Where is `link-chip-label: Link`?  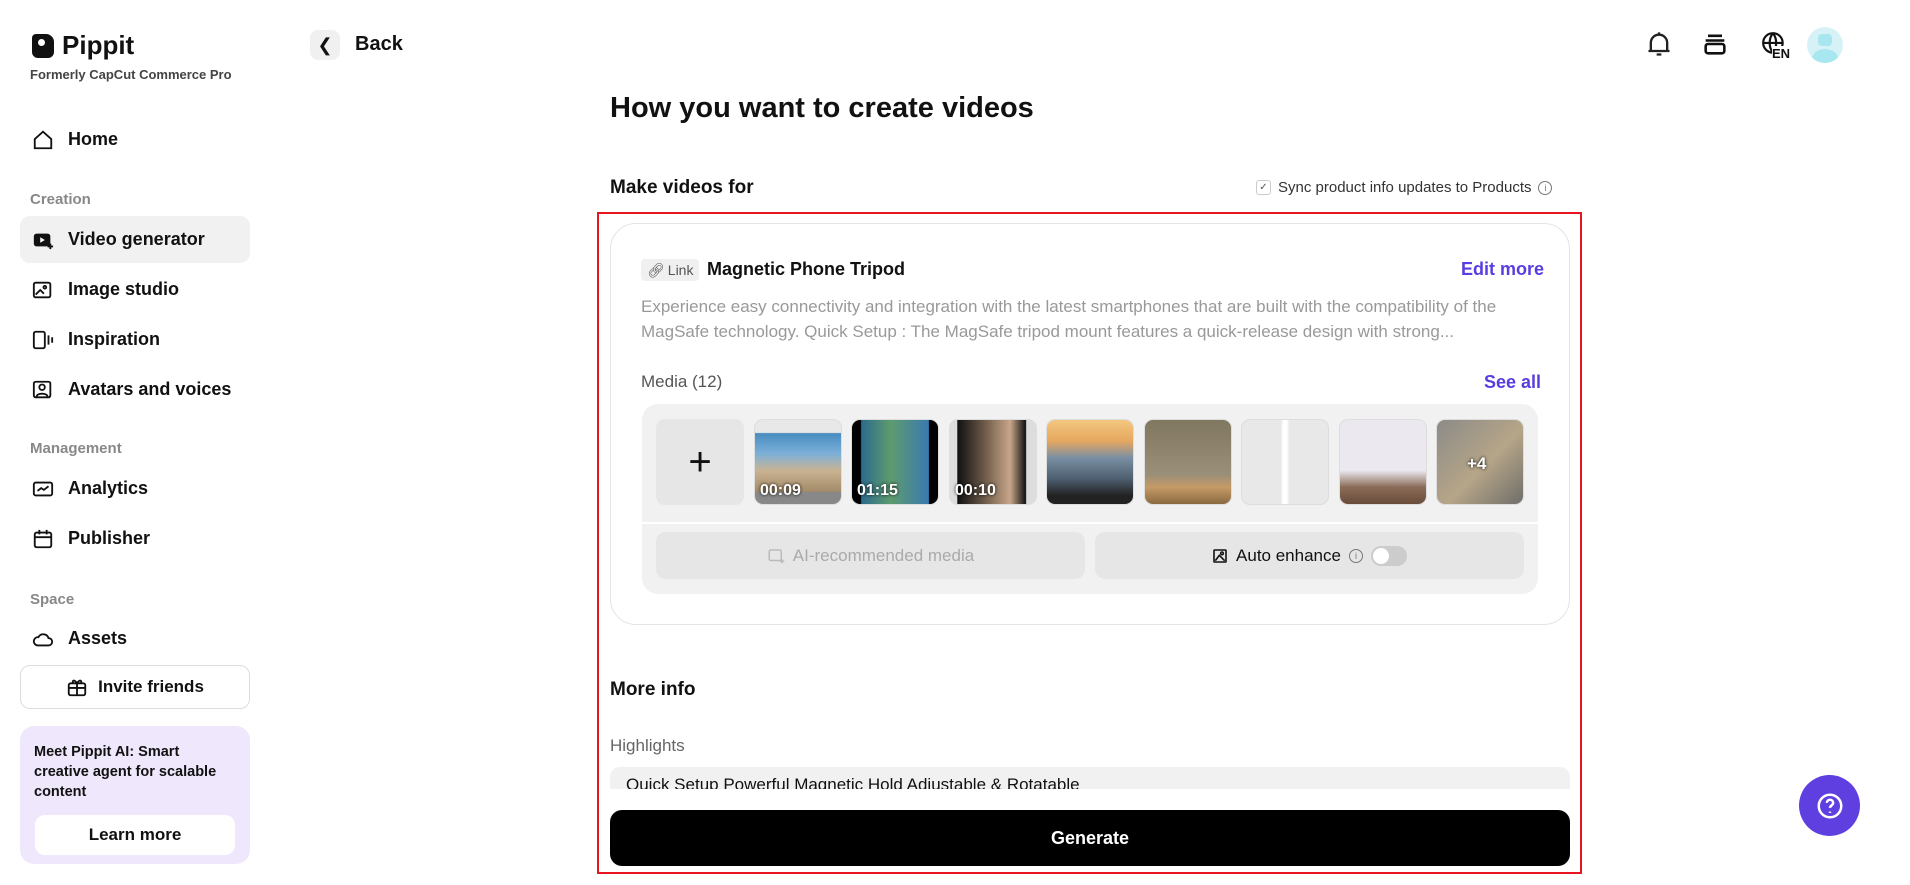
link-chip-label: Link is located at coordinates (680, 270).